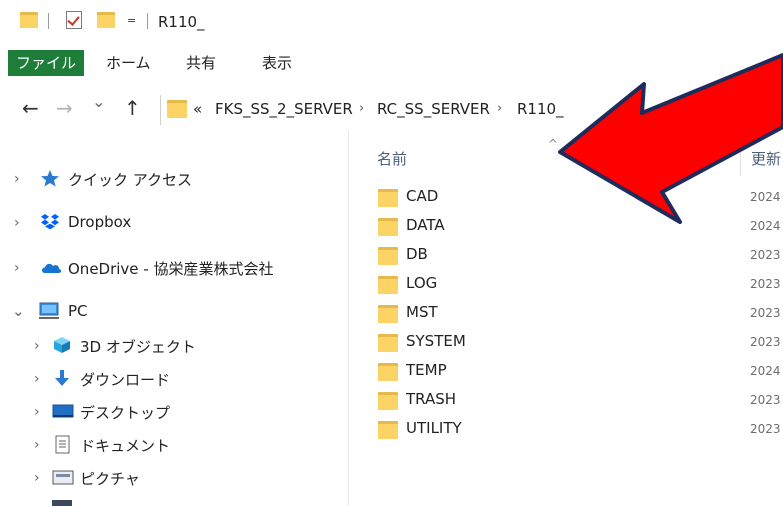 The image size is (783, 506). What do you see at coordinates (62, 345) in the screenshot?
I see `3d-objects-icon` at bounding box center [62, 345].